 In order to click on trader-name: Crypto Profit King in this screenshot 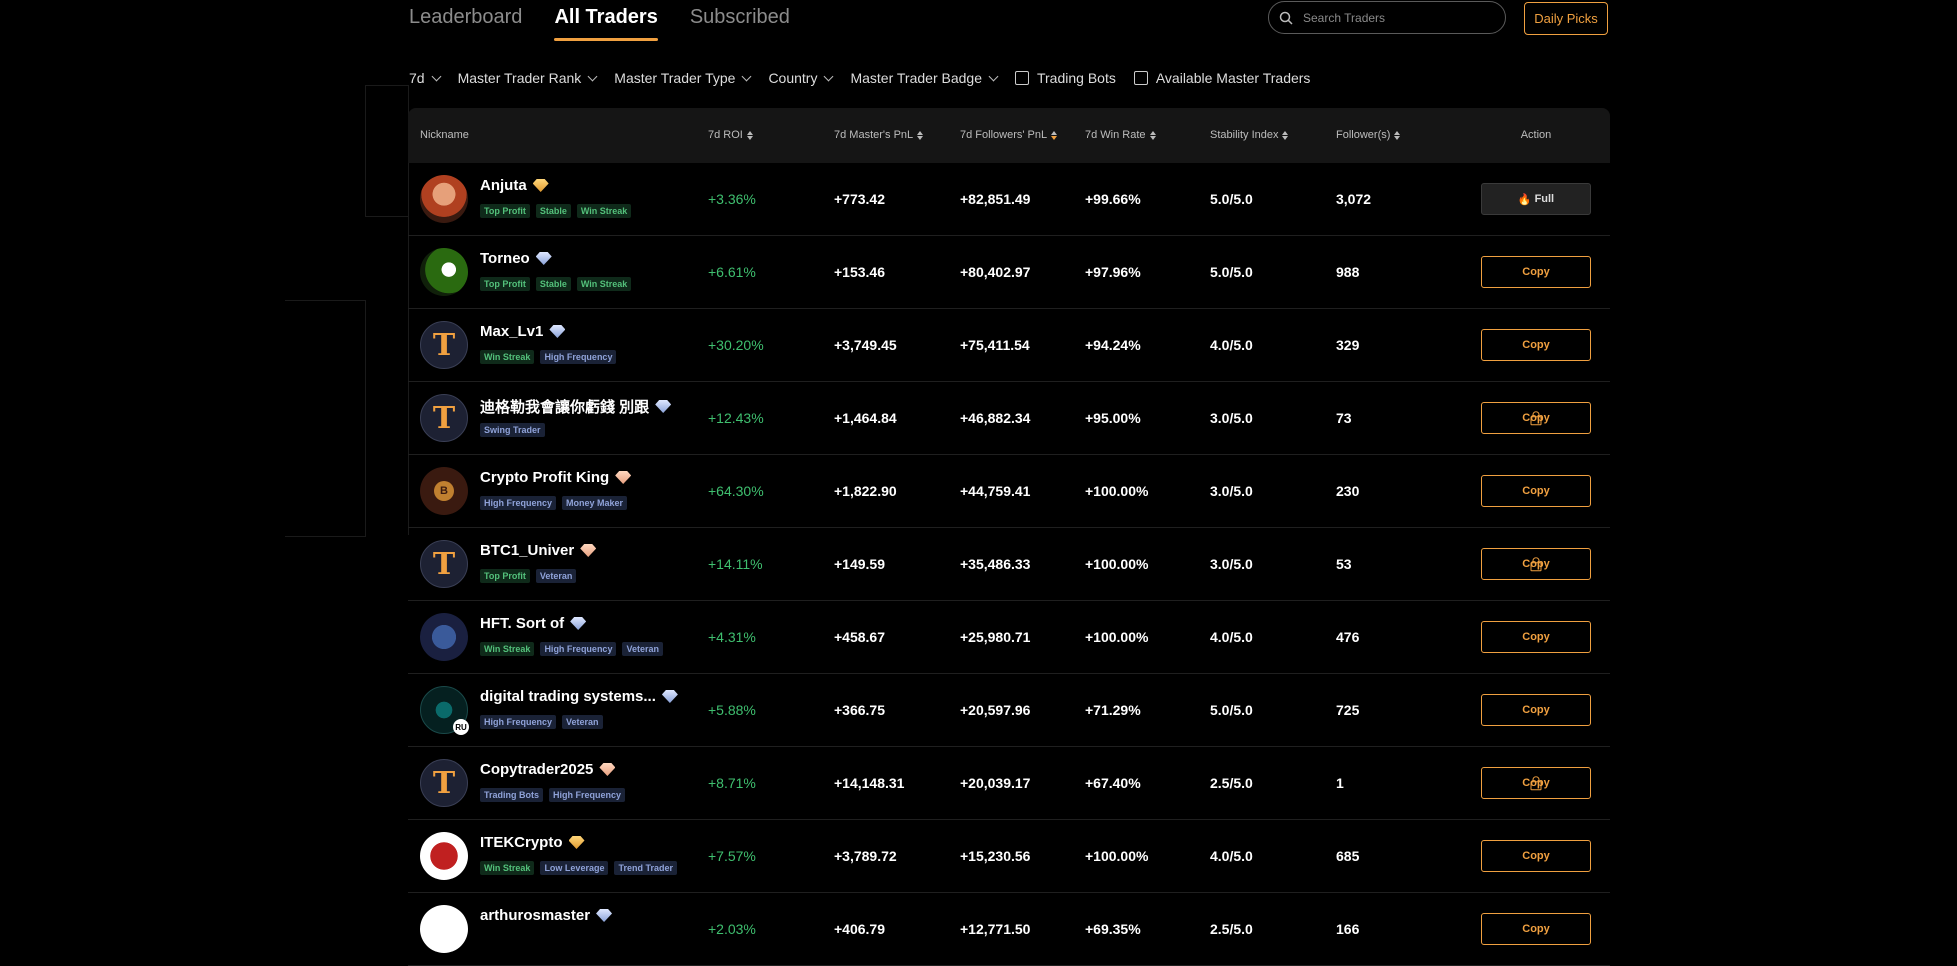, I will do `click(556, 477)`.